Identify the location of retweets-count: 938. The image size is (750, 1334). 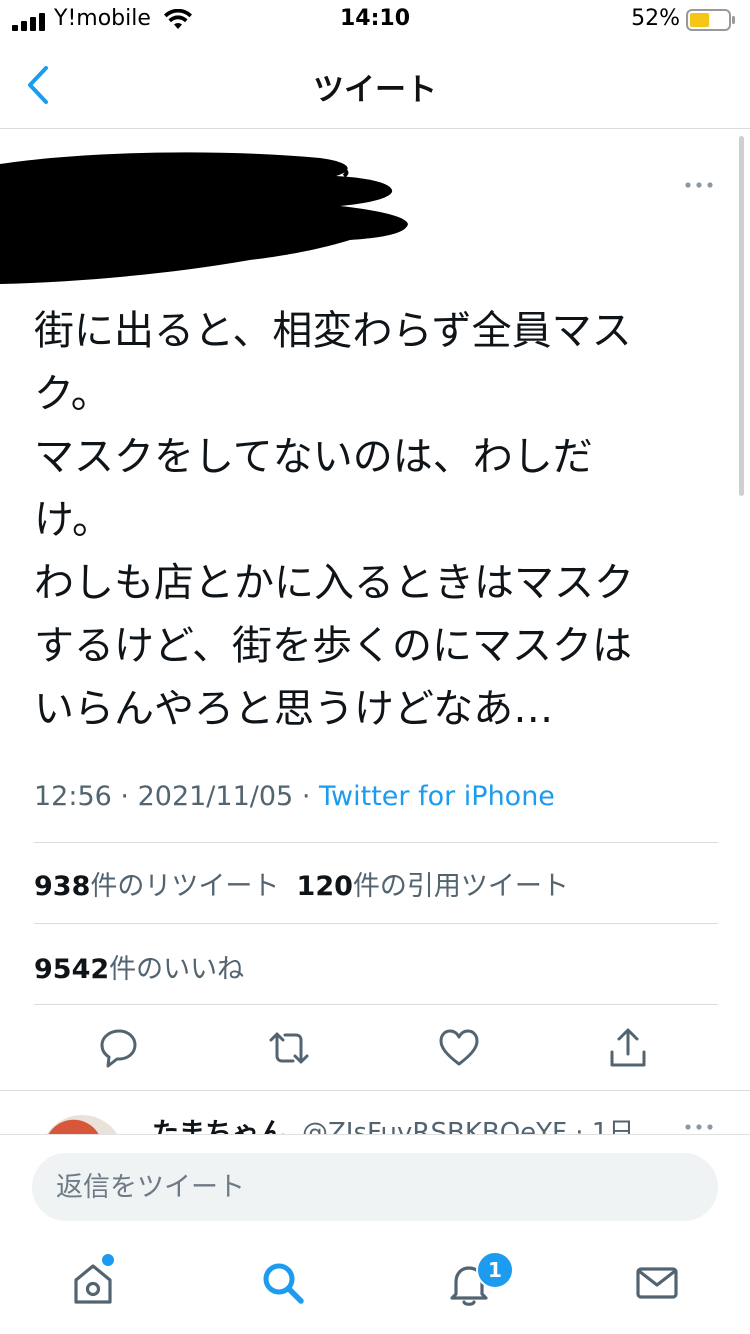
(62, 886).